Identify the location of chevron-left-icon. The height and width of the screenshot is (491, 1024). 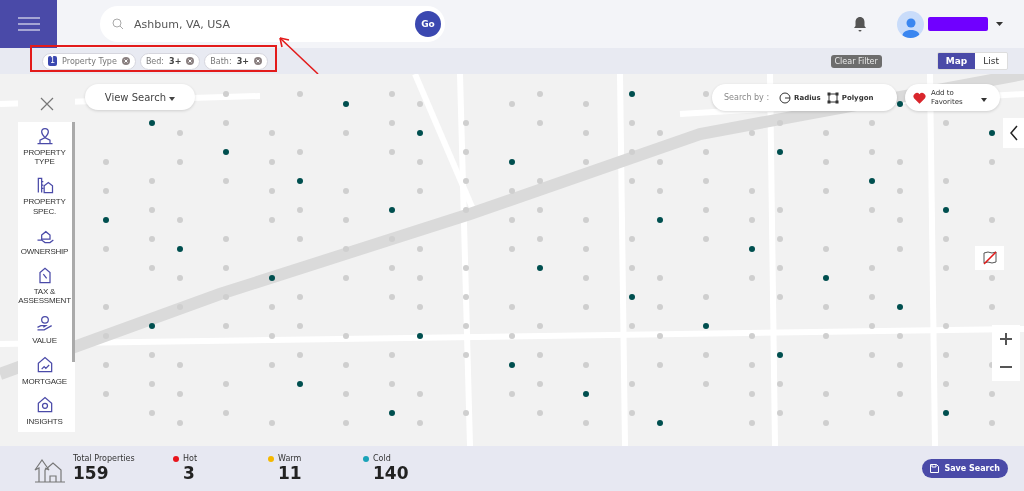
(1013, 133).